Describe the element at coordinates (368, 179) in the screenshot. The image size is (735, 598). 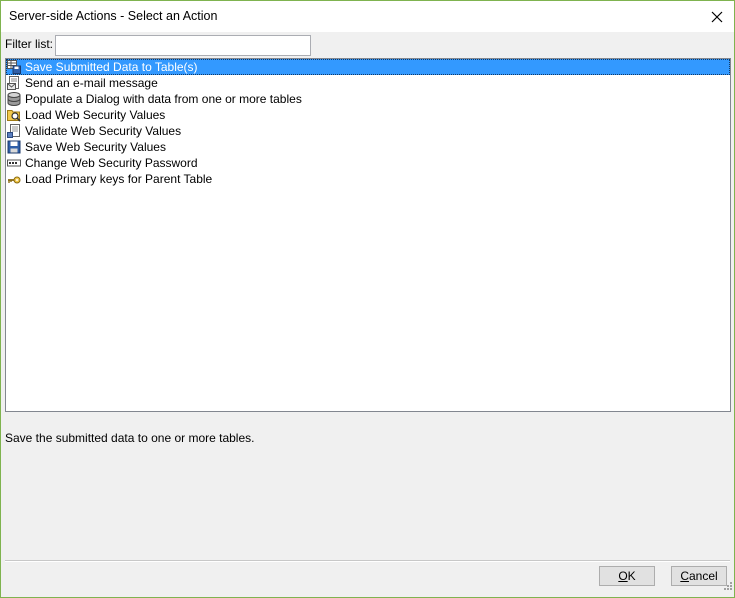
I see `action-item-load-primary-keys: Load Primary keys for Parent Table` at that location.